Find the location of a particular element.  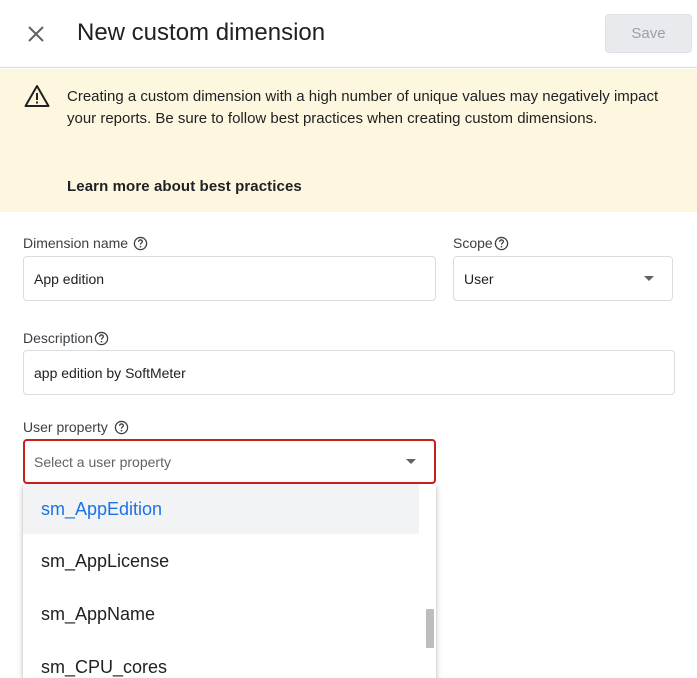

description-value: app edition by SoftMeter is located at coordinates (110, 372).